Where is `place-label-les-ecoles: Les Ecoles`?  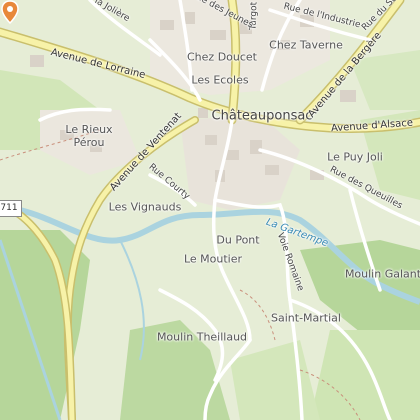 place-label-les-ecoles: Les Ecoles is located at coordinates (219, 80).